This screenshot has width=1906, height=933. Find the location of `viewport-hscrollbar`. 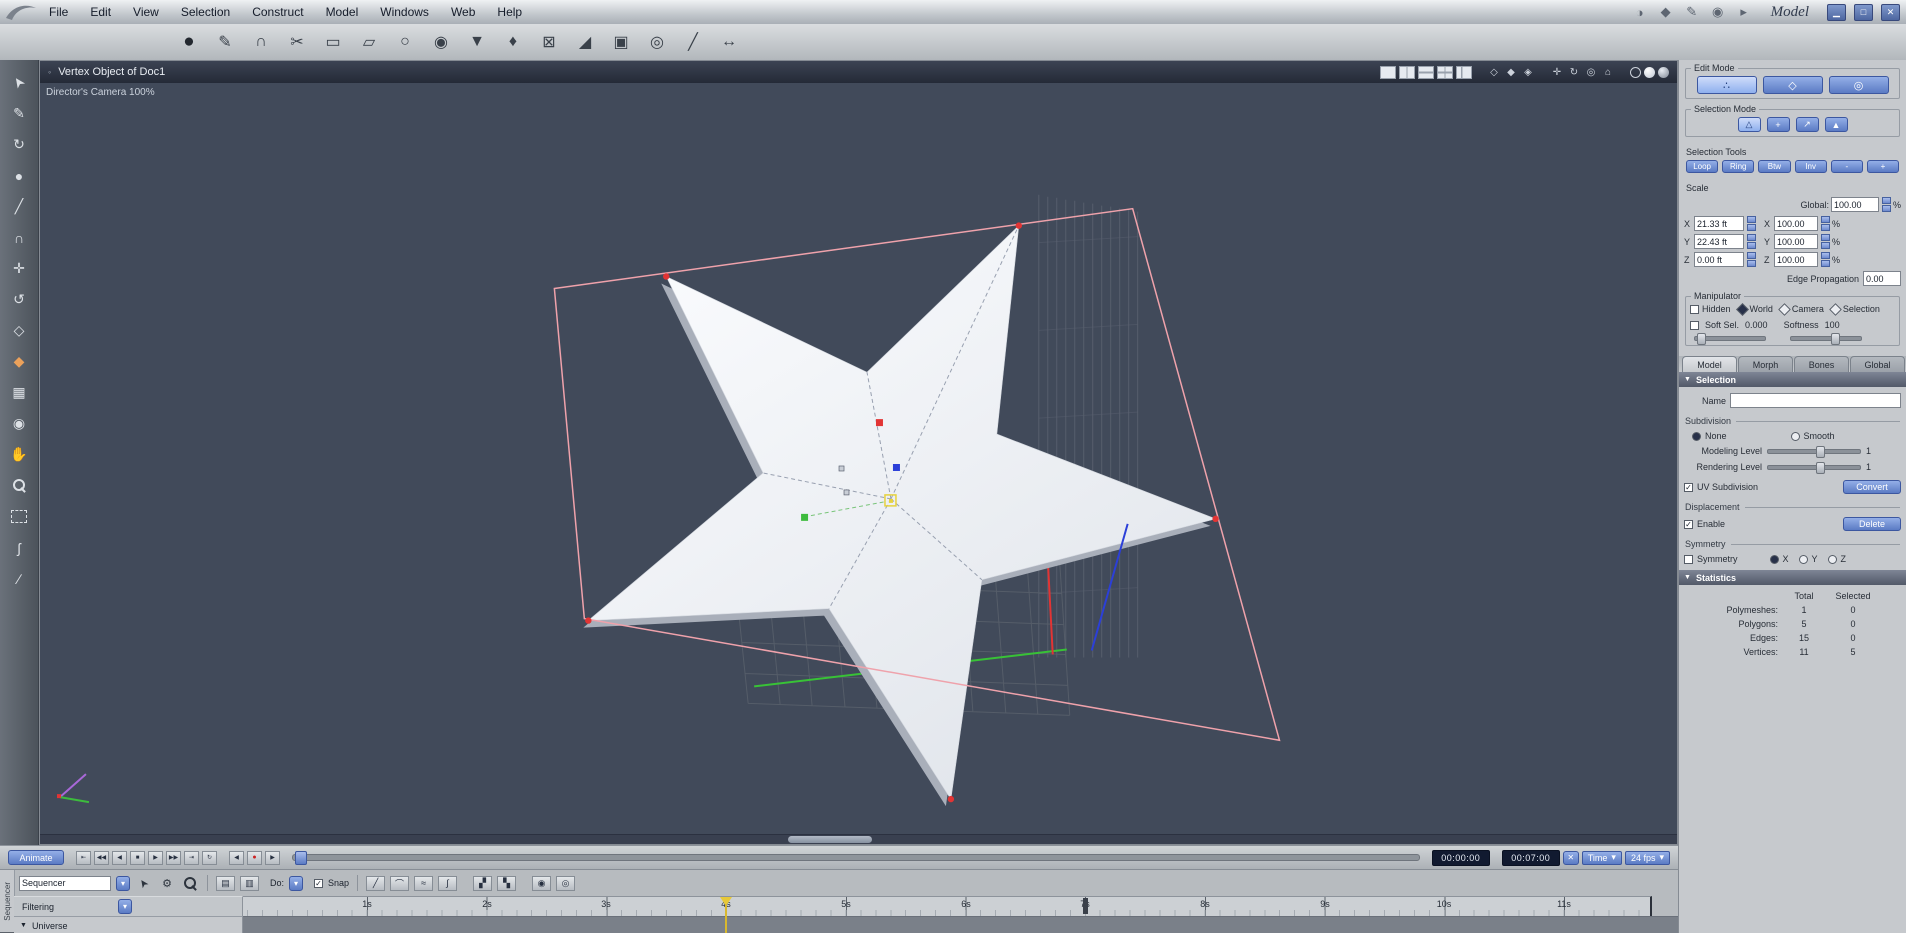

viewport-hscrollbar is located at coordinates (858, 839).